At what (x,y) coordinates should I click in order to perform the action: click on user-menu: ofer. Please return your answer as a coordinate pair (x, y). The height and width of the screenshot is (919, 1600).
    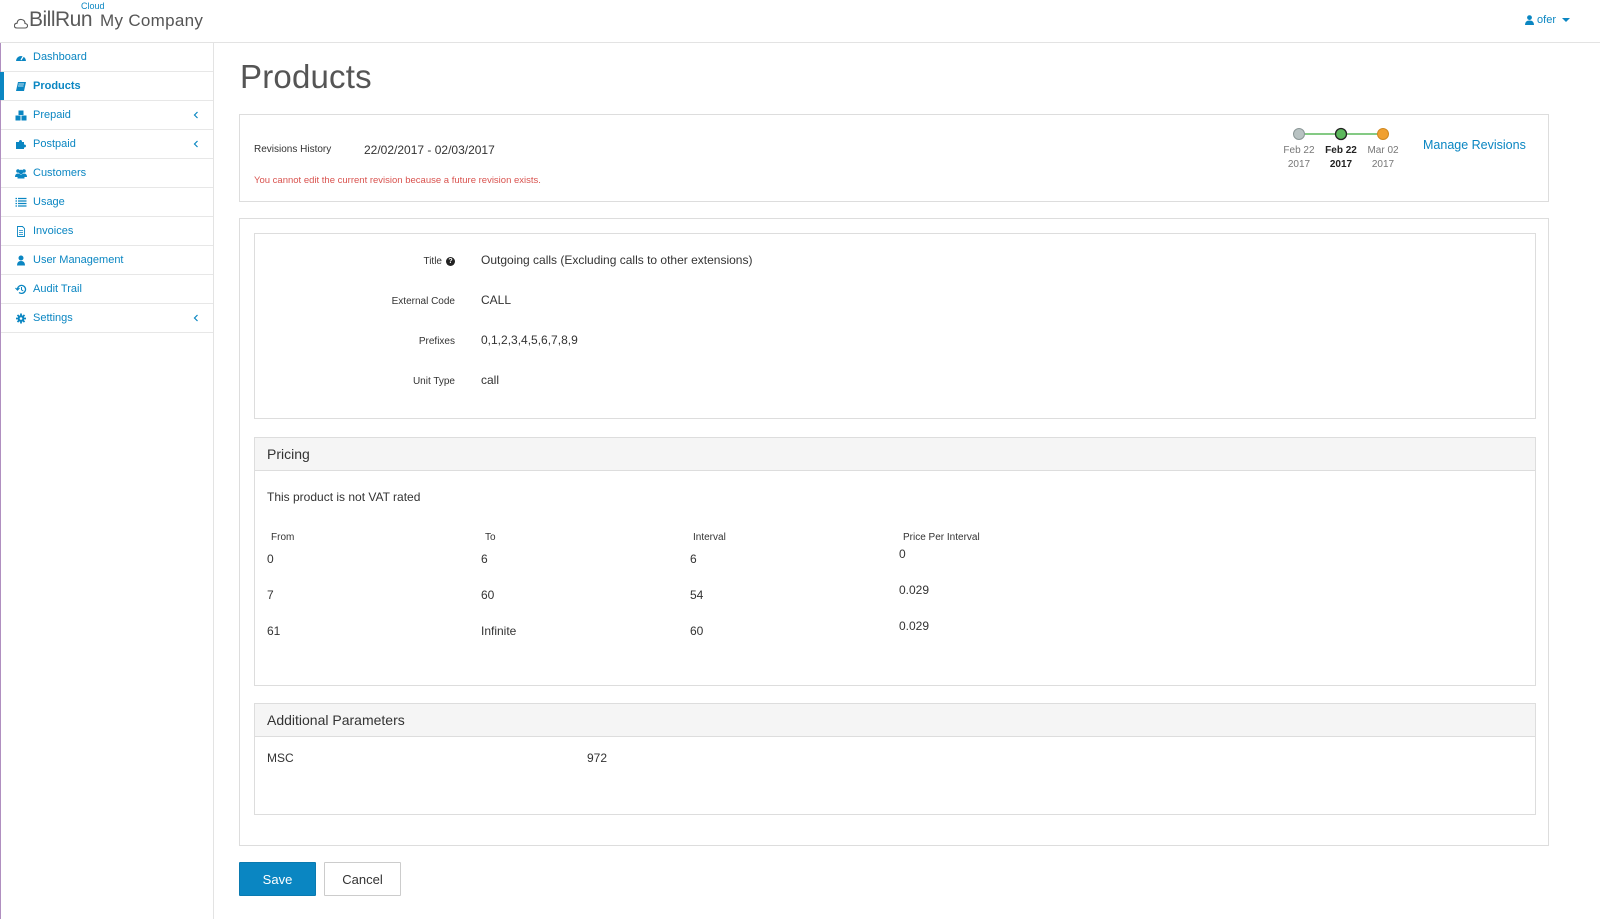
    Looking at the image, I should click on (1547, 20).